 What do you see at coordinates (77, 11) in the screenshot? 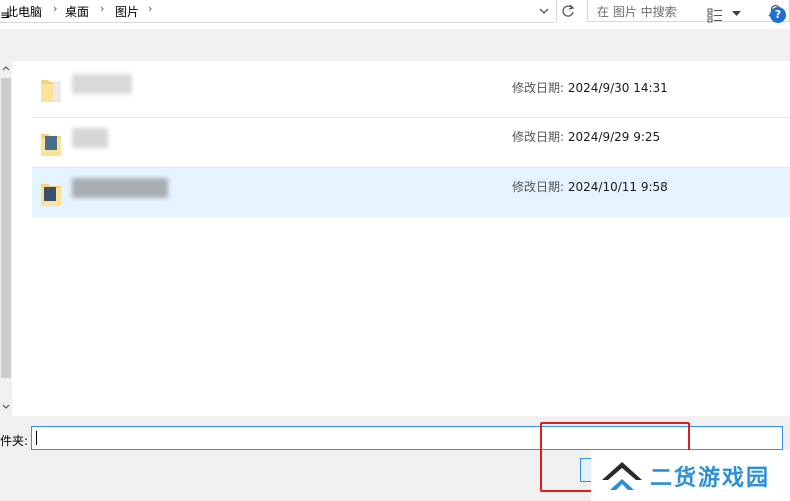
I see `breadcrumb-desktop: 桌面` at bounding box center [77, 11].